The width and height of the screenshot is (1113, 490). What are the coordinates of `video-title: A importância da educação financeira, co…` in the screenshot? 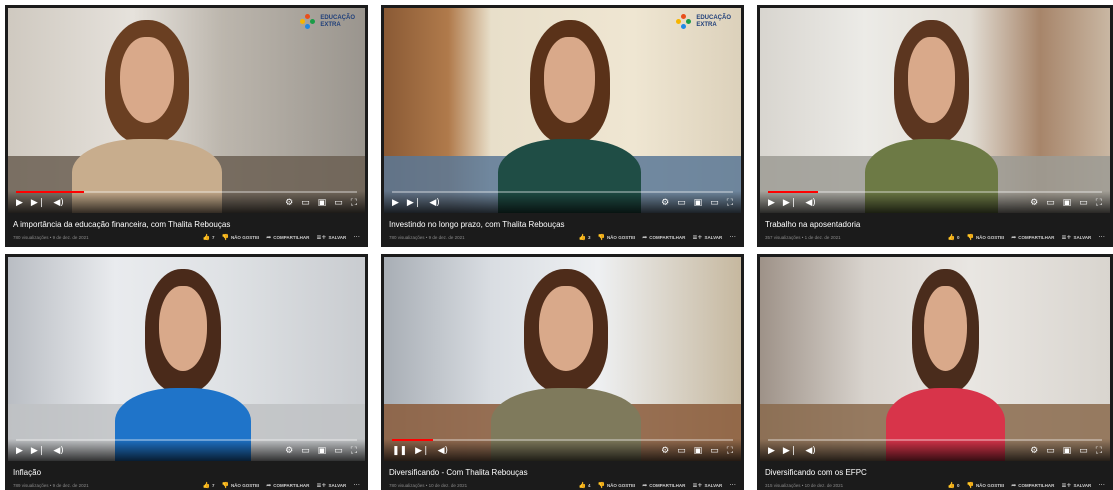 It's located at (186, 225).